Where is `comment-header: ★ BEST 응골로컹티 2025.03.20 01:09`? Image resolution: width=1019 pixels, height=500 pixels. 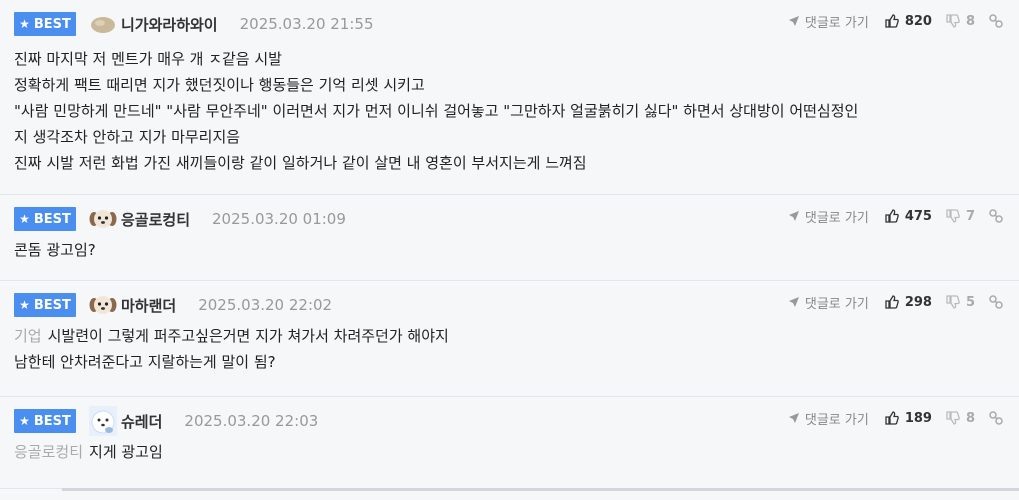 comment-header: ★ BEST 응골로컹티 2025.03.20 01:09 is located at coordinates (180, 219).